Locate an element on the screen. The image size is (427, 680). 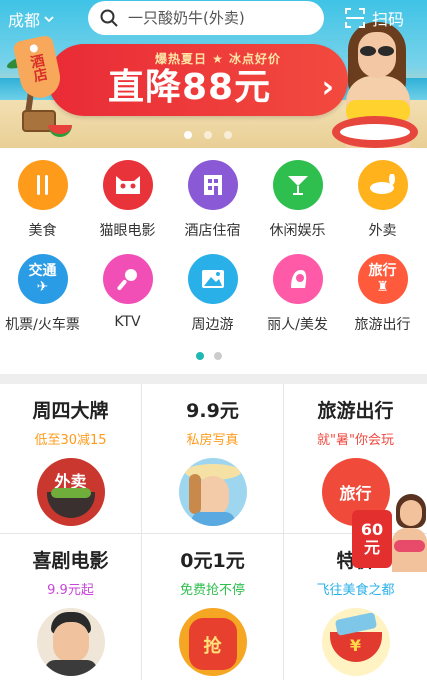
scan-icon is located at coordinates (355, 18).